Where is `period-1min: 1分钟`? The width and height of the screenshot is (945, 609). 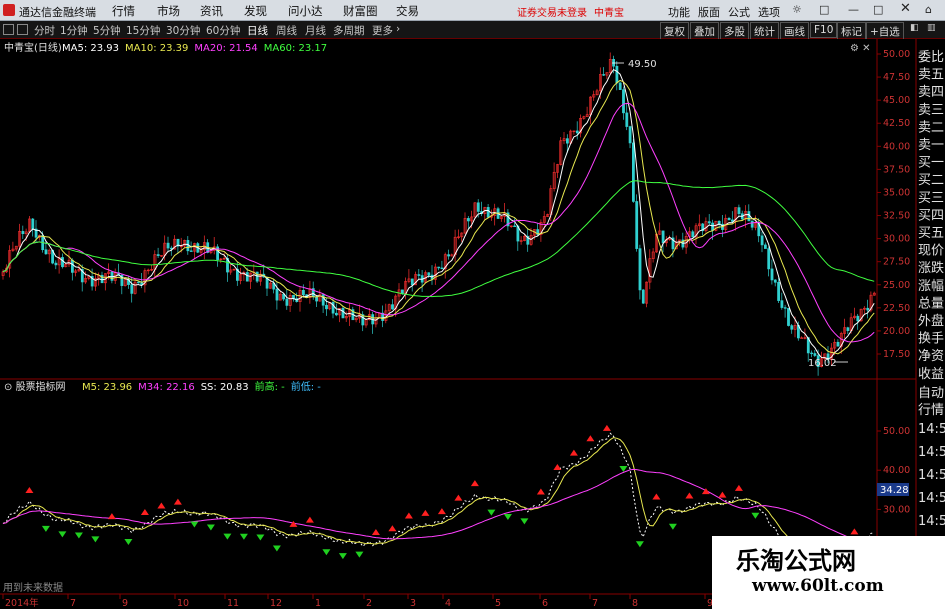
period-1min: 1分钟 is located at coordinates (74, 30).